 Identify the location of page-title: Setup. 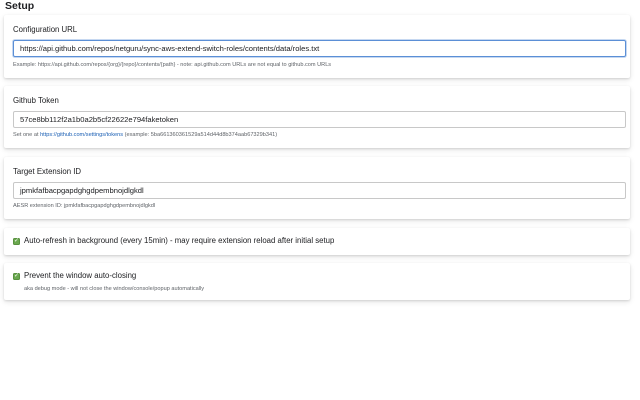
(20, 6).